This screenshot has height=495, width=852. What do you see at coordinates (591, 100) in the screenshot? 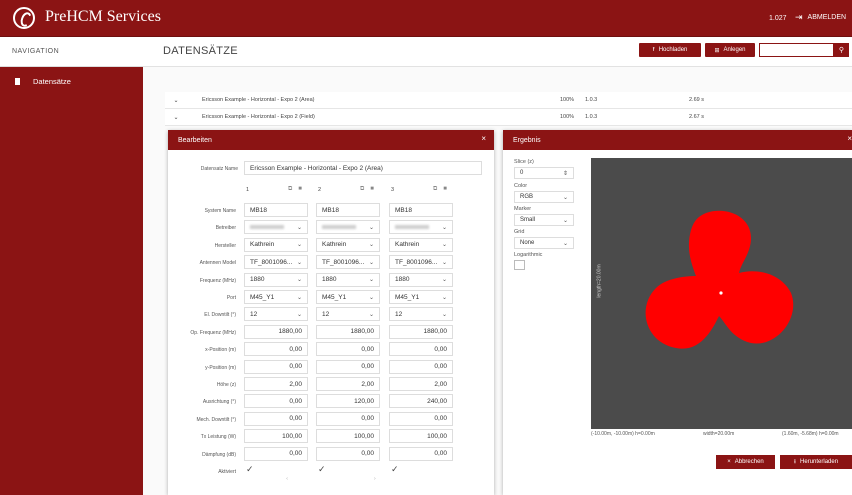
I see `row-version: 1.0.3` at bounding box center [591, 100].